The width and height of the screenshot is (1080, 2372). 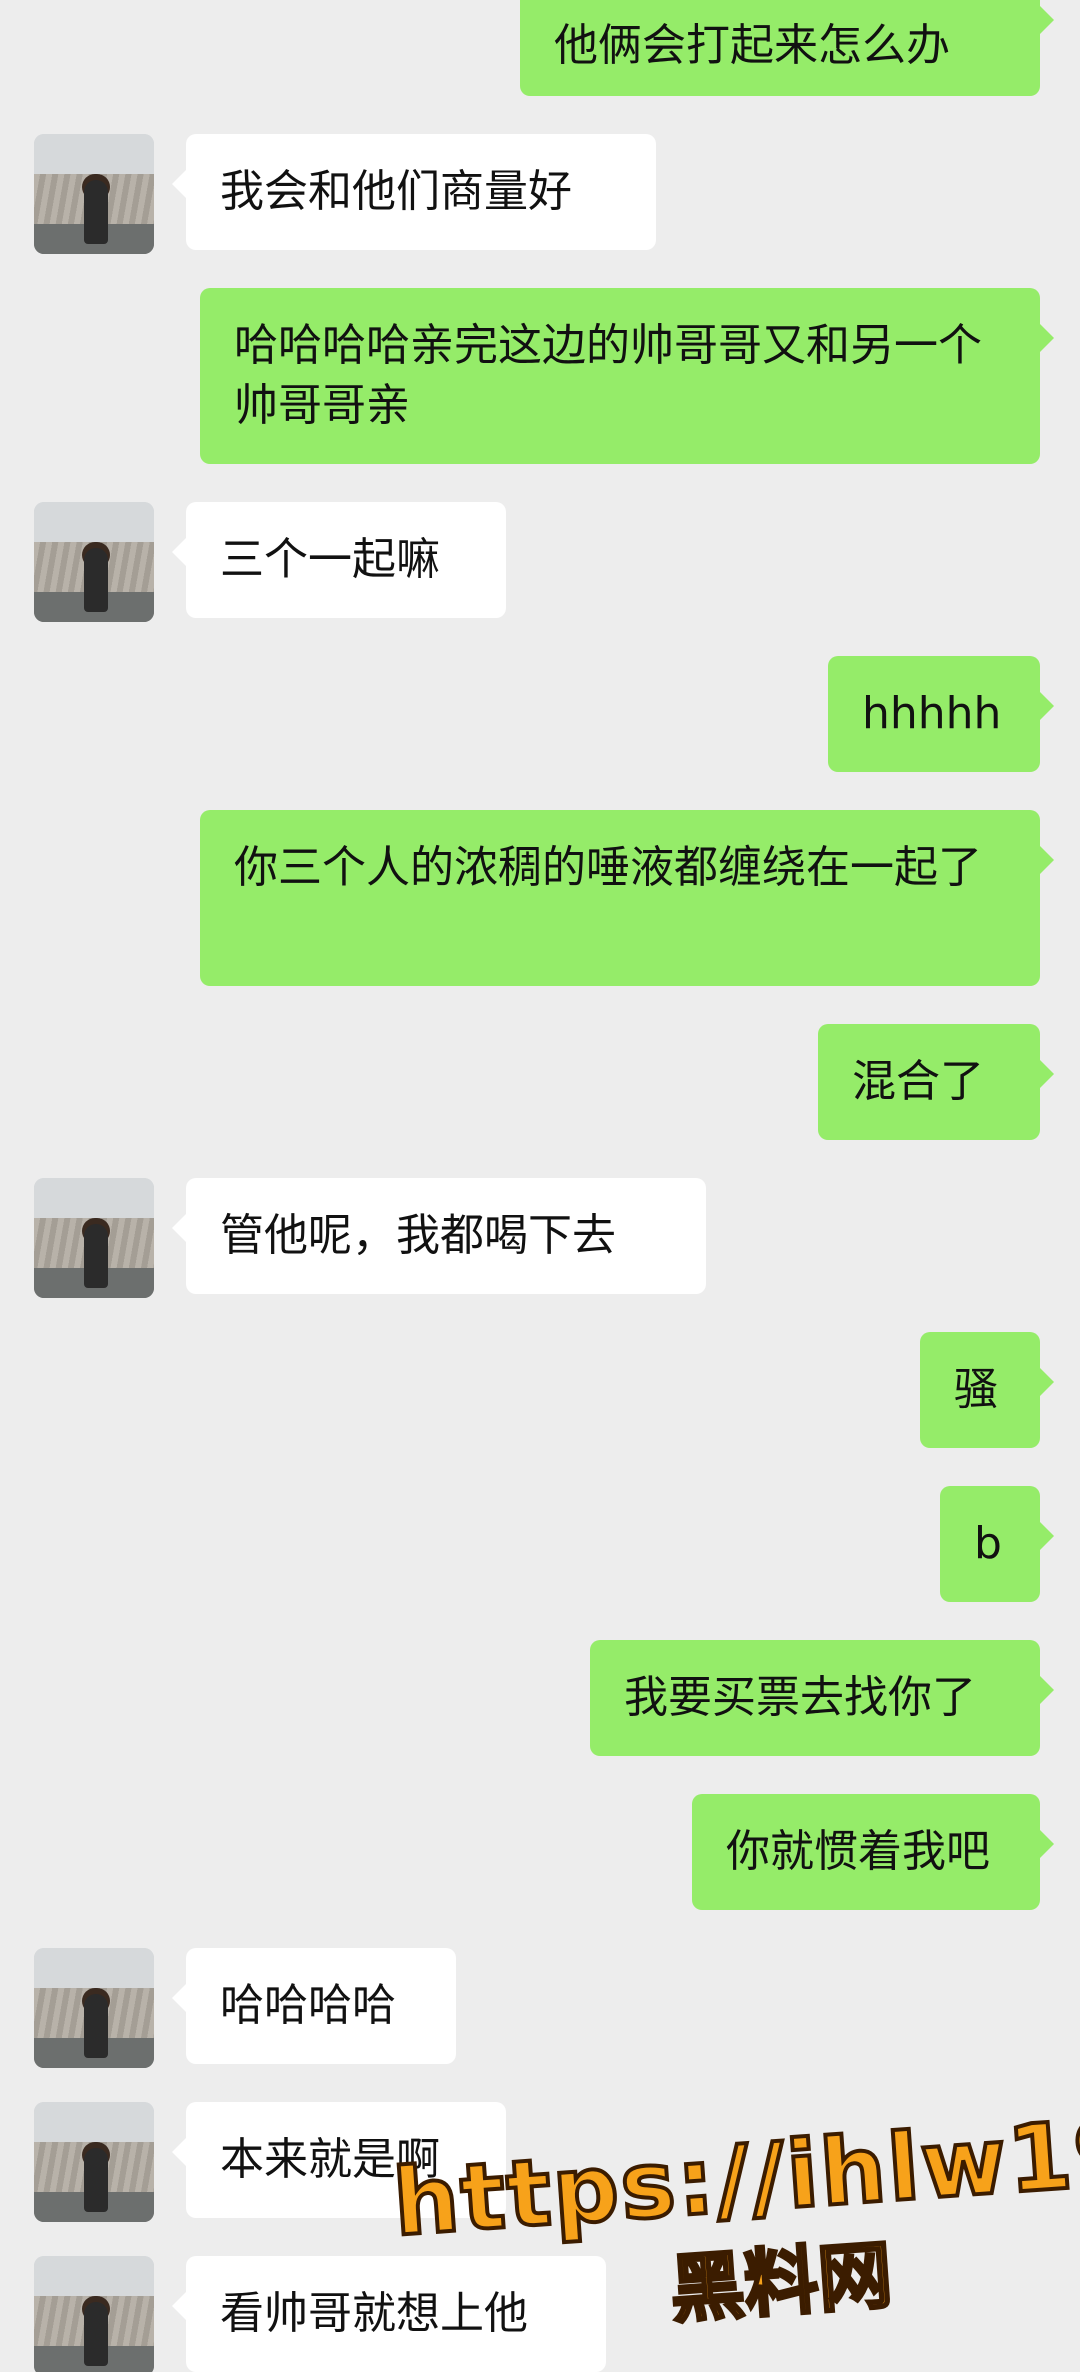 What do you see at coordinates (627, 898) in the screenshot?
I see `message-bubble-outgoing: 你三个人的浓稠的唾液都缠绕在一起了` at bounding box center [627, 898].